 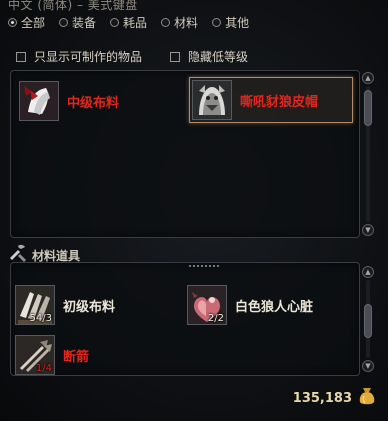 I want to click on hide-low-level-checkbox: 隐藏低等级, so click(x=209, y=56).